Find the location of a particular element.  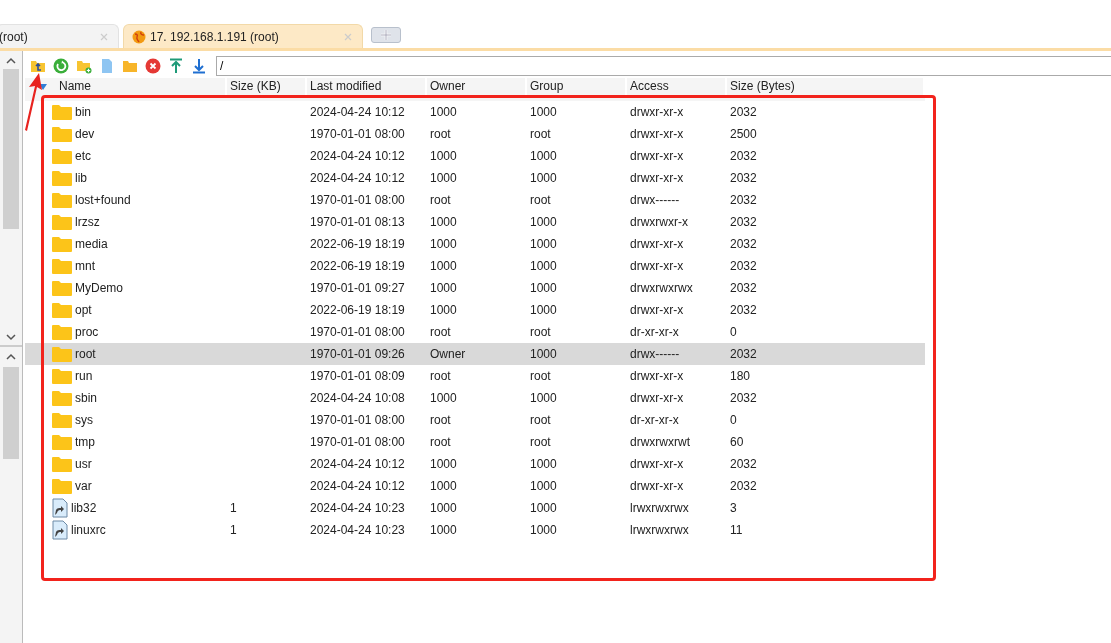

column-header: Size (KB) is located at coordinates (255, 86).